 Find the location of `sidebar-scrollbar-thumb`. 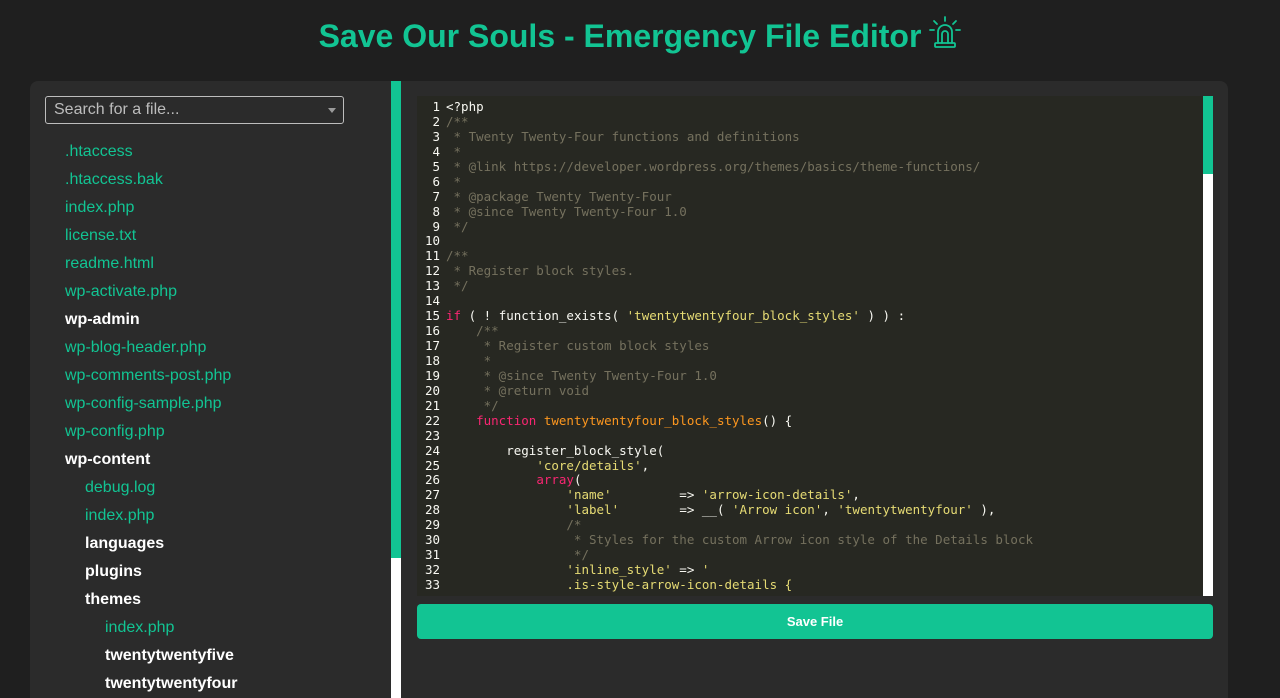

sidebar-scrollbar-thumb is located at coordinates (396, 319).